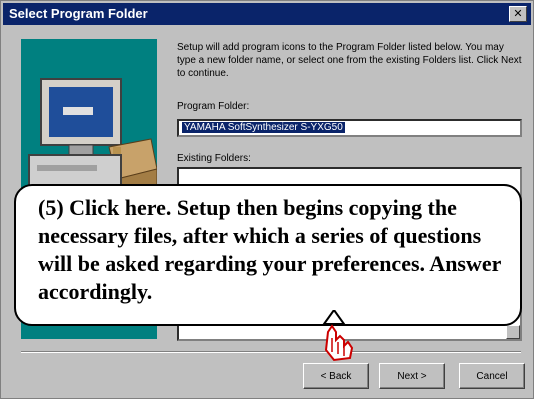 This screenshot has width=534, height=399. What do you see at coordinates (267, 14) in the screenshot?
I see `title-bar: Select Program Folder ✕` at bounding box center [267, 14].